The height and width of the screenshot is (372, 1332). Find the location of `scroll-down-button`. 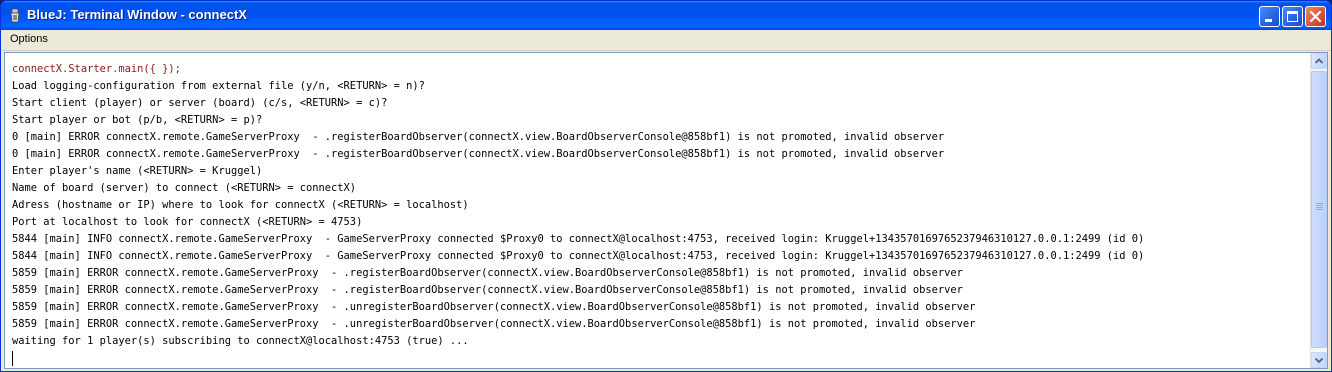

scroll-down-button is located at coordinates (1319, 360).